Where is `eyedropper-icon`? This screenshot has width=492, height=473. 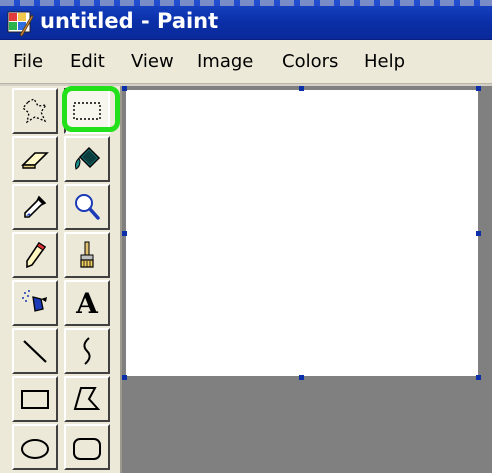 eyedropper-icon is located at coordinates (35, 206).